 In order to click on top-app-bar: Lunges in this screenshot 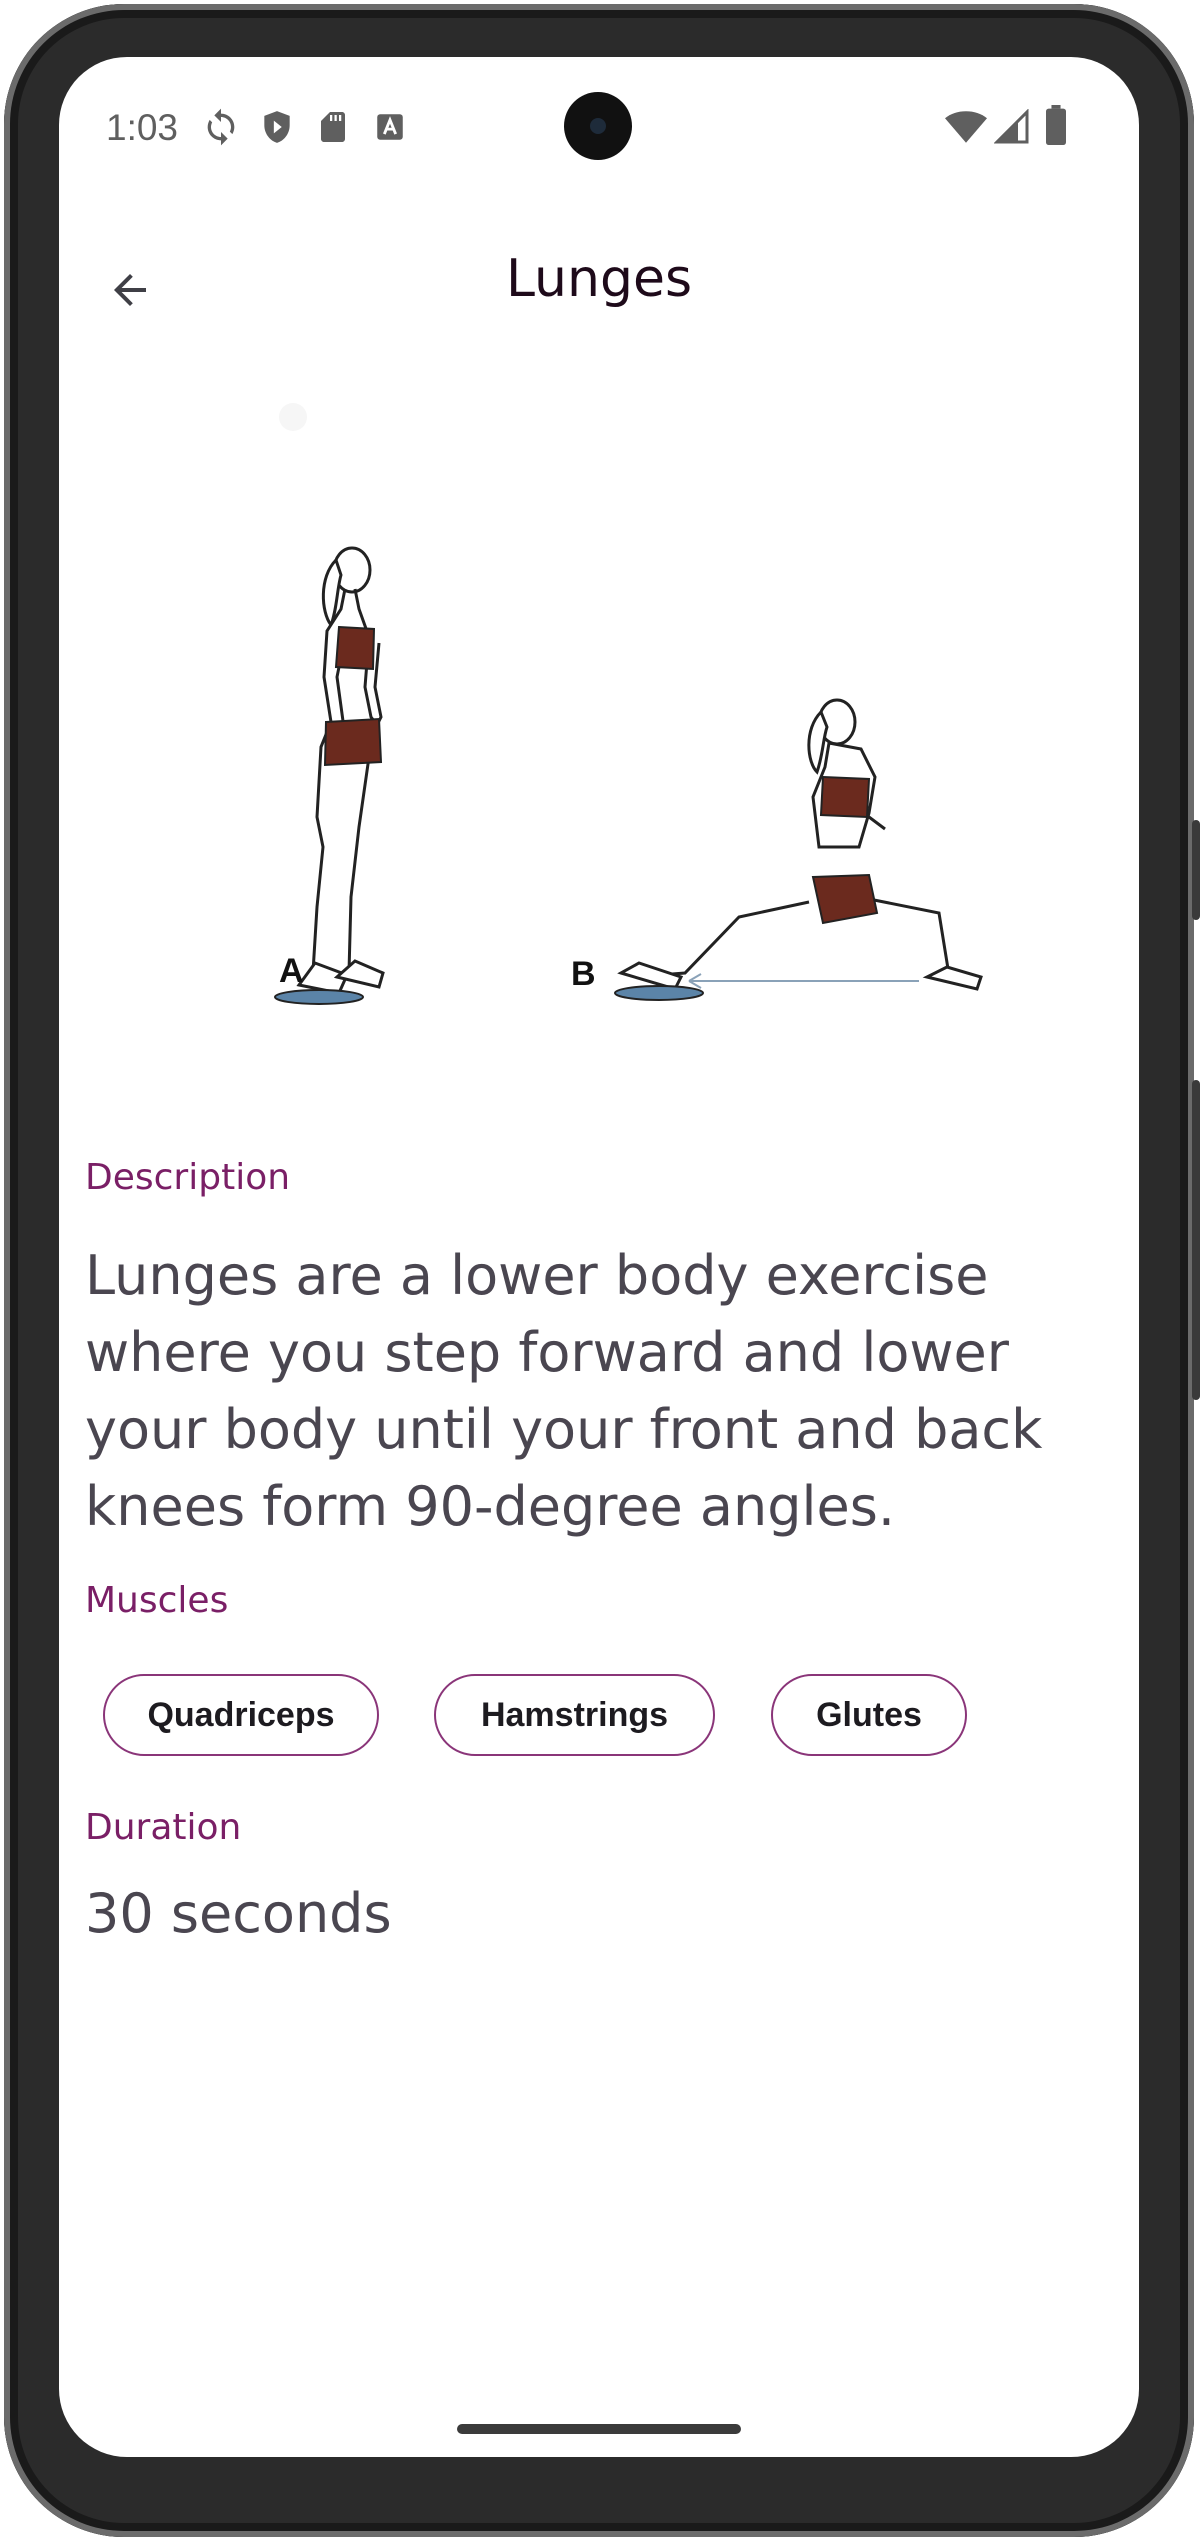, I will do `click(599, 287)`.